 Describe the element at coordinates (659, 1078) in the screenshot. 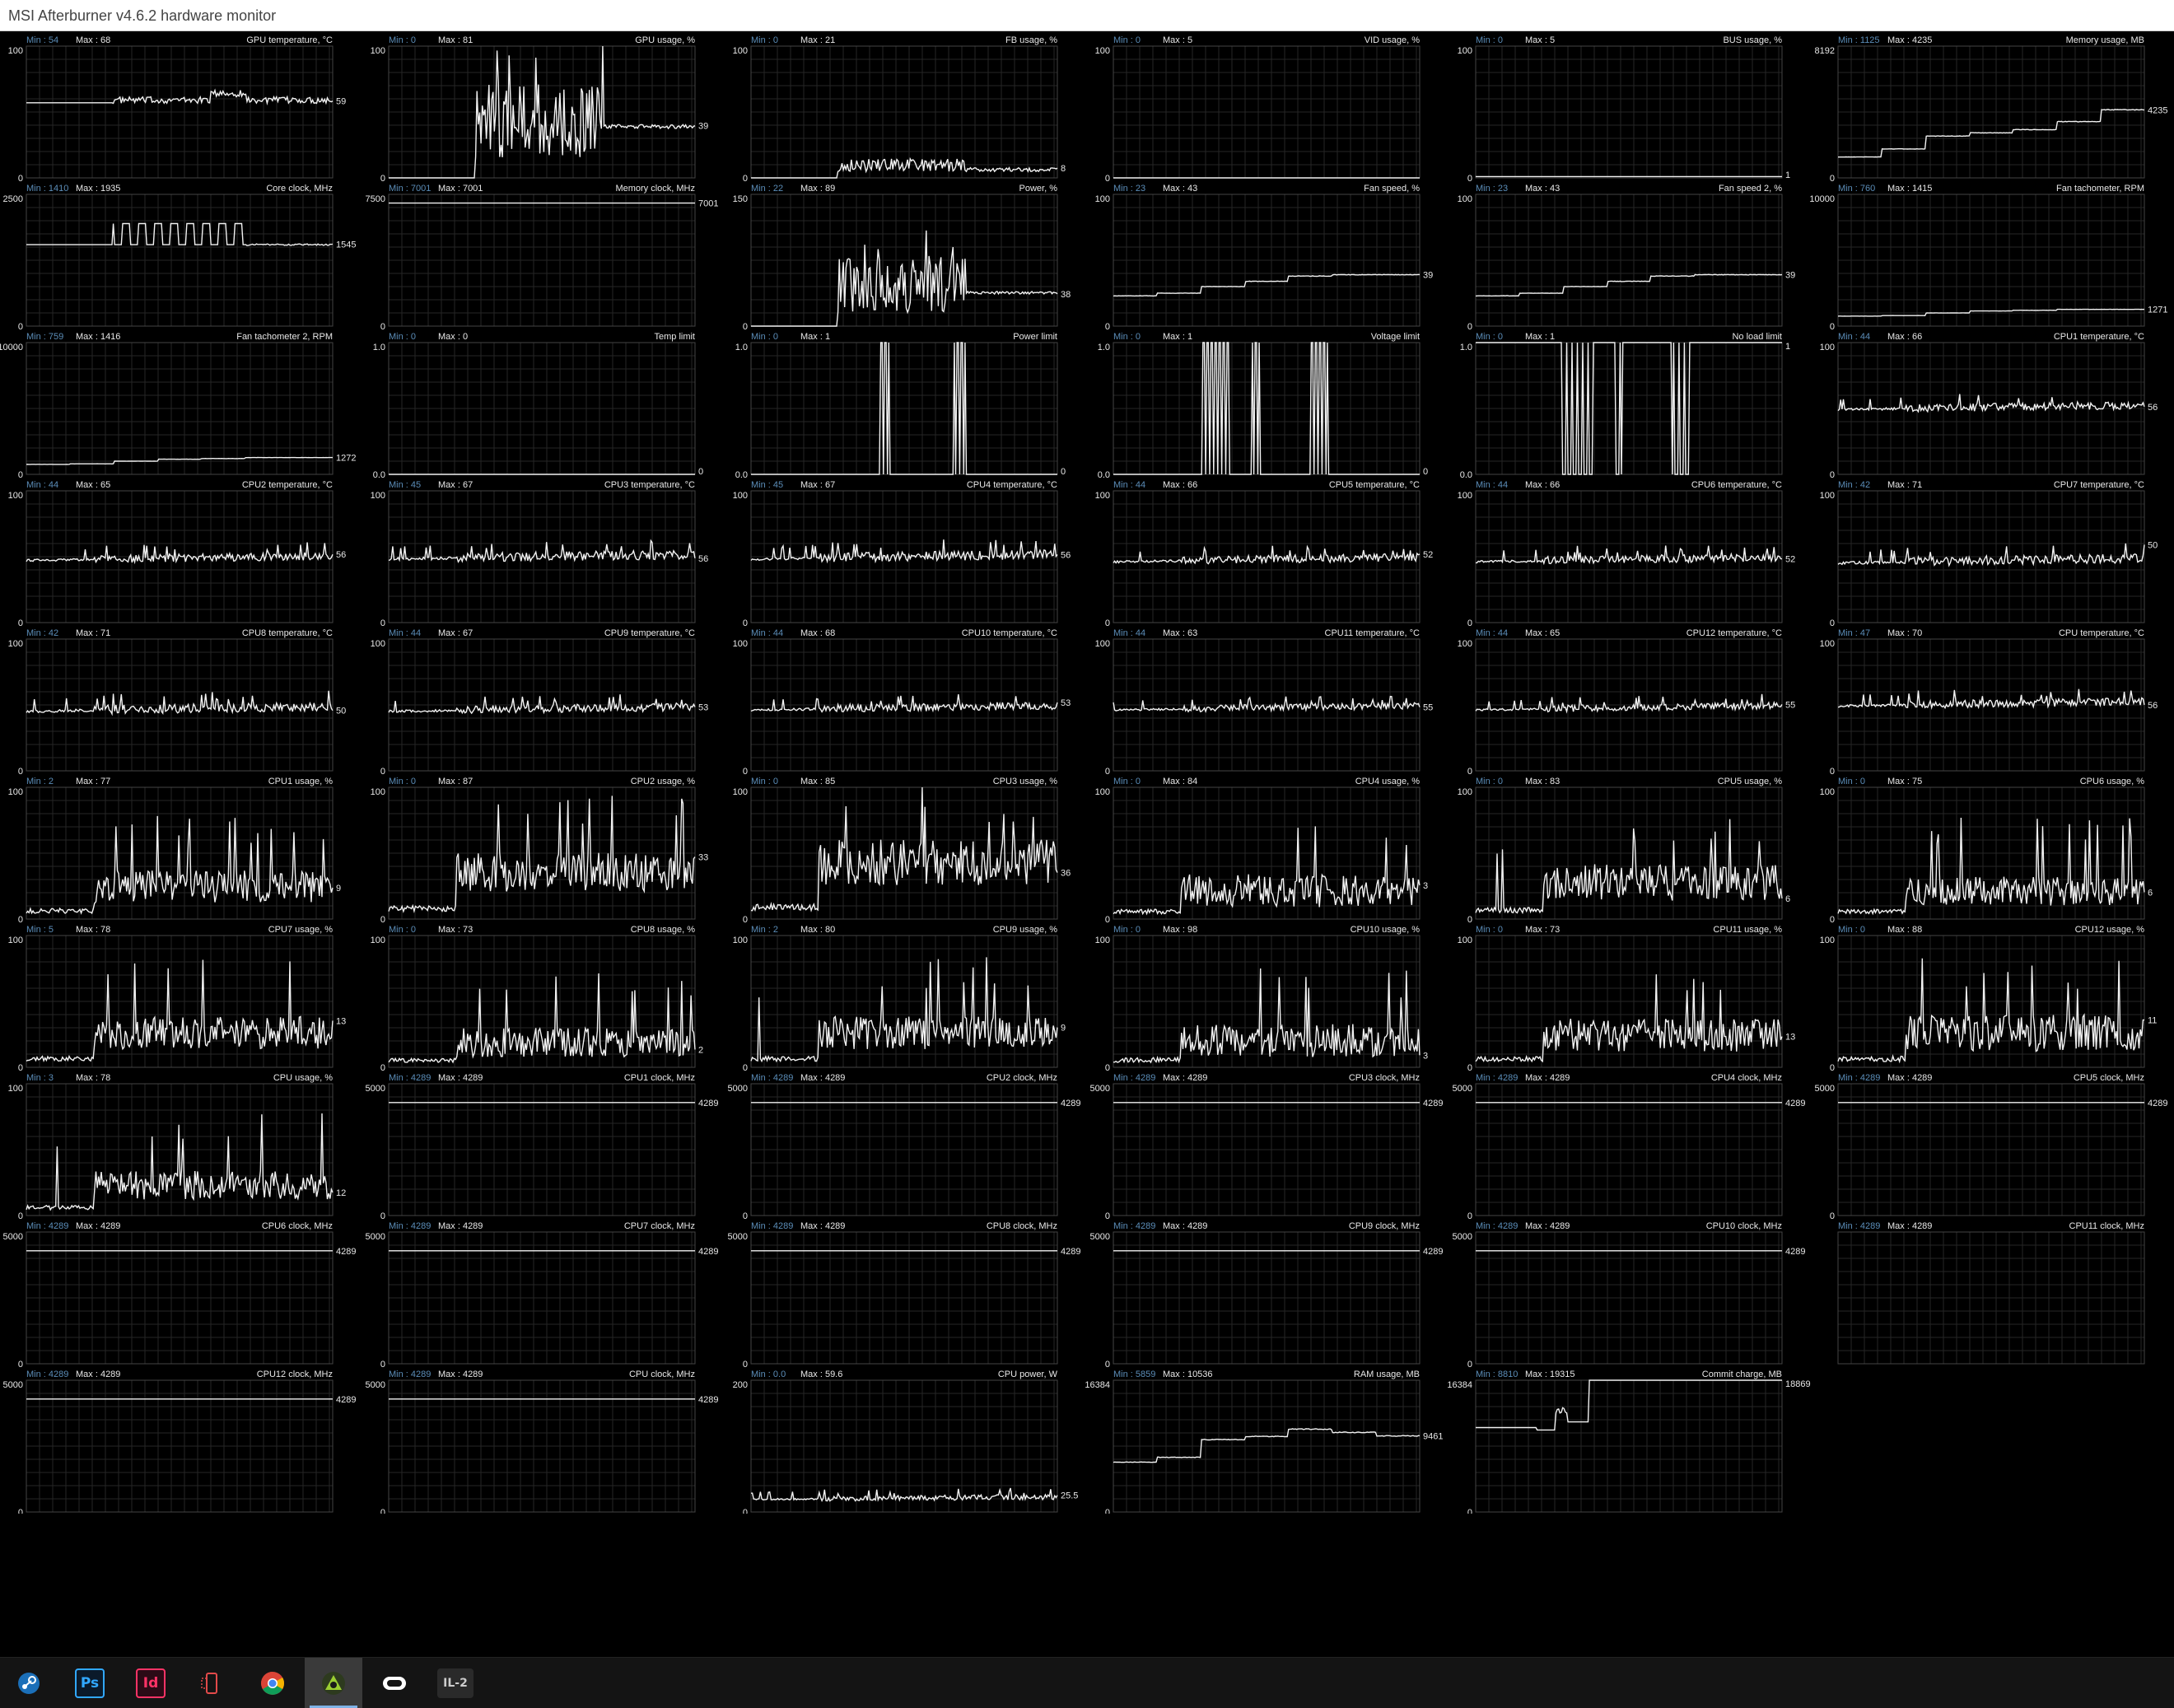

I see `graph-title: CPU1 clock, MHz` at that location.